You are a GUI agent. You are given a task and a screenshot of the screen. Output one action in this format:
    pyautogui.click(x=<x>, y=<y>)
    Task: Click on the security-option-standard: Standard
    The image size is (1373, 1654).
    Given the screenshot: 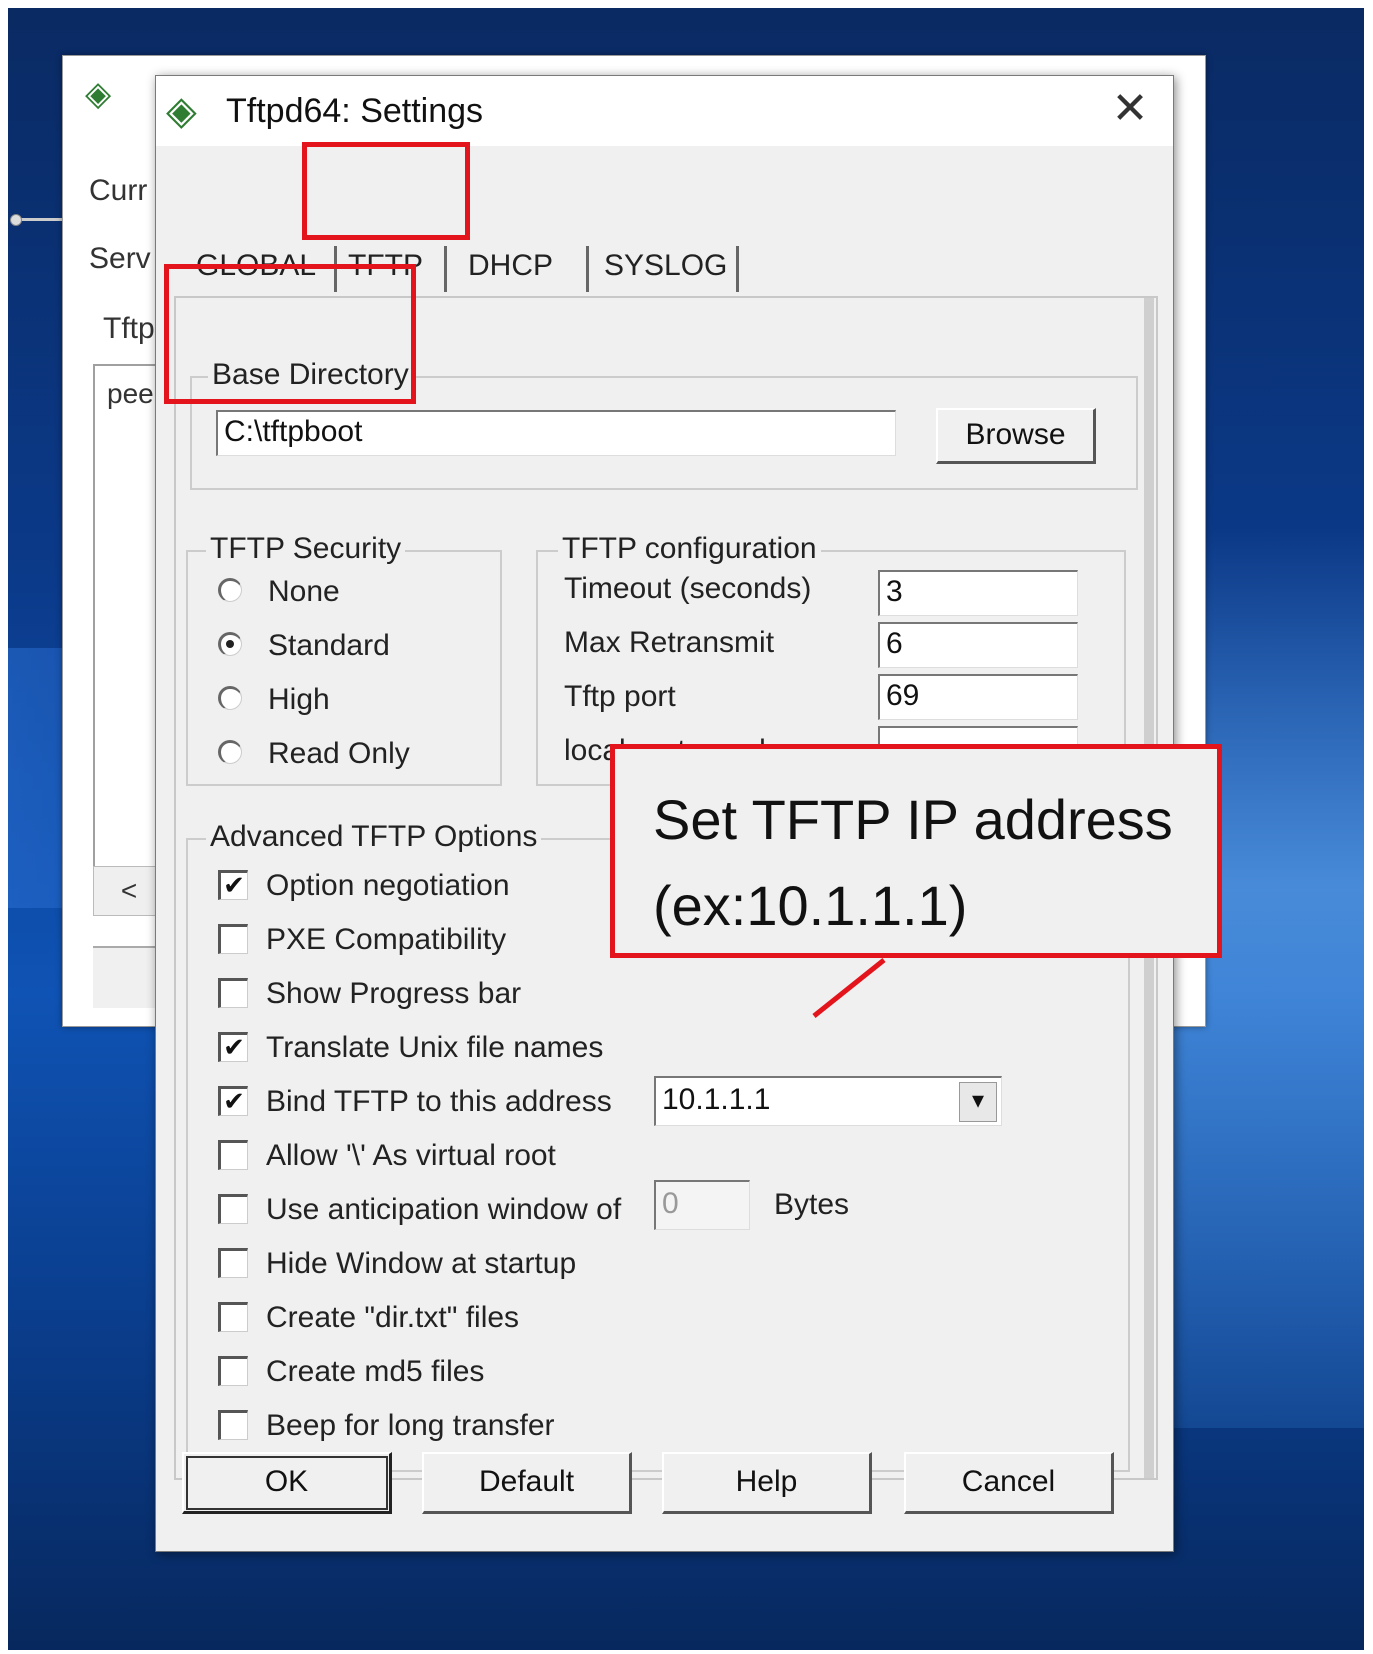 What is the action you would take?
    pyautogui.click(x=348, y=646)
    